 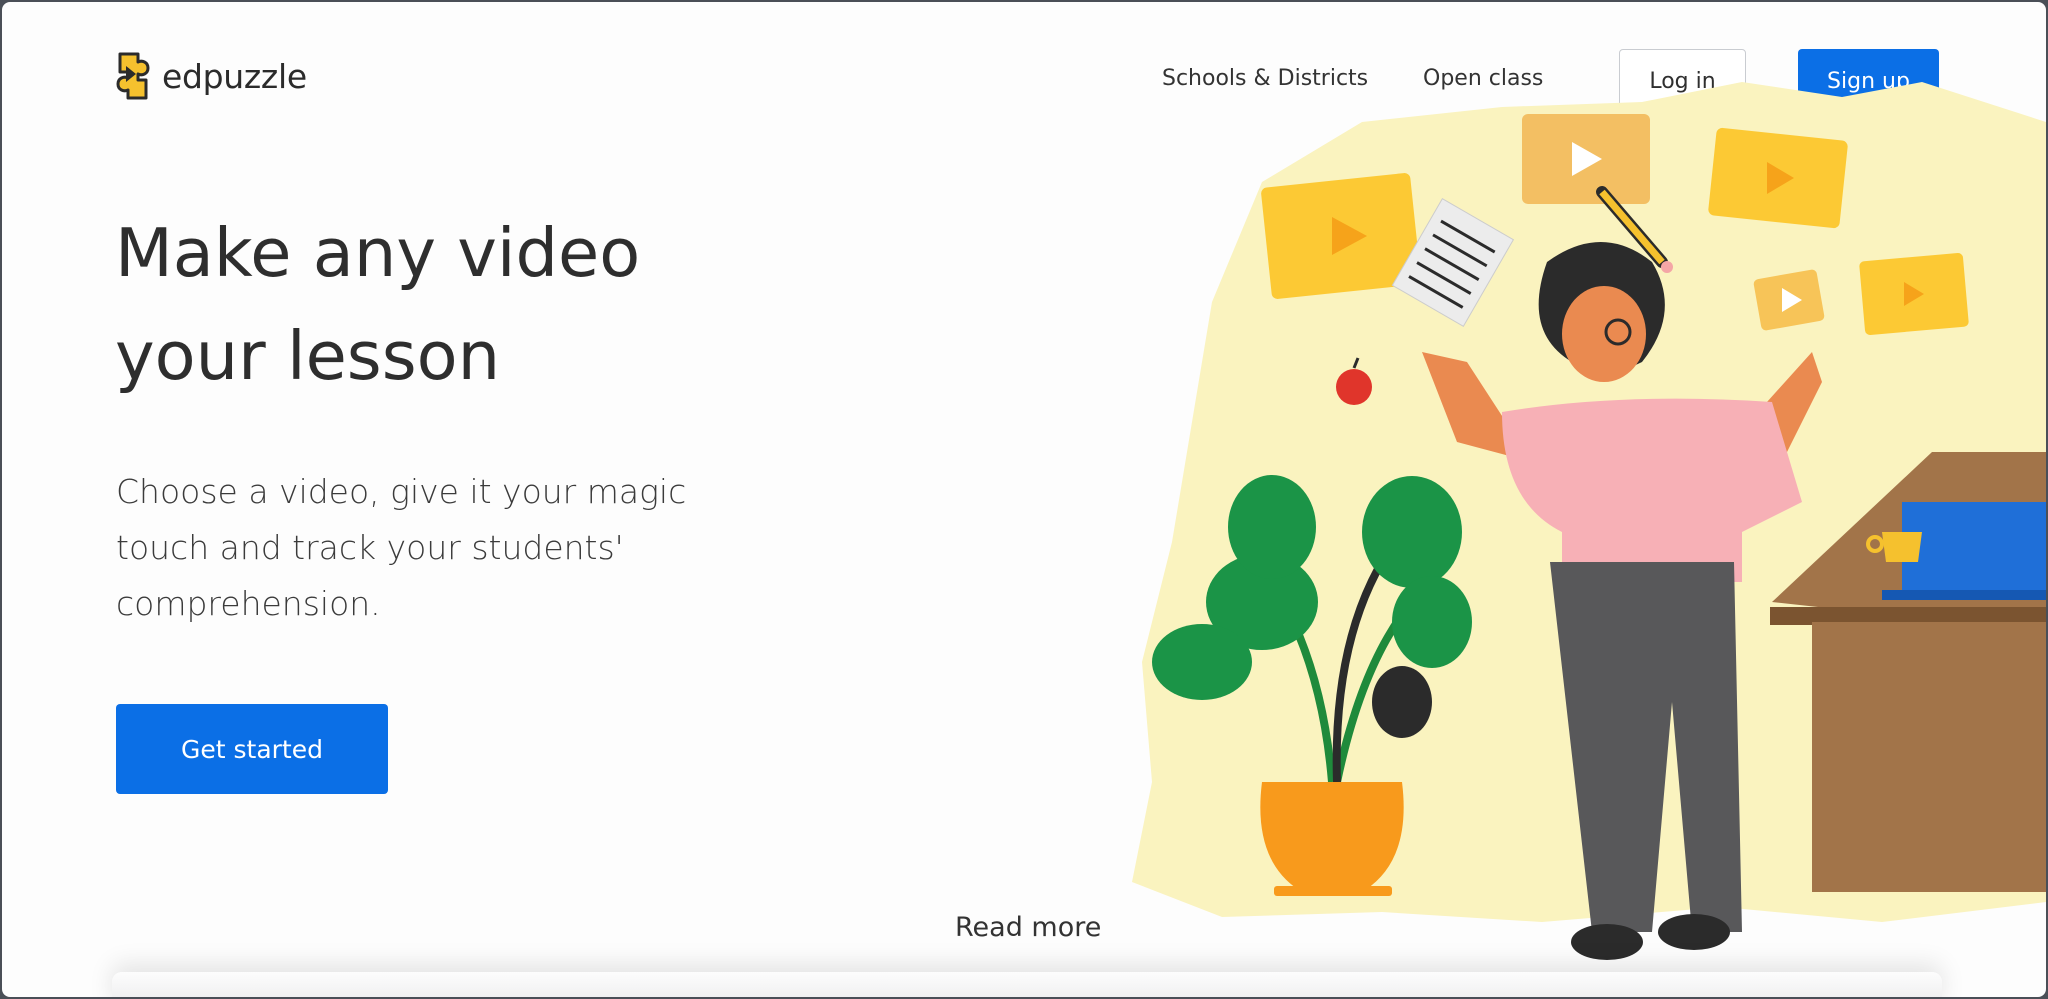 What do you see at coordinates (308, 356) in the screenshot?
I see `hero-title-line-2: your lesson` at bounding box center [308, 356].